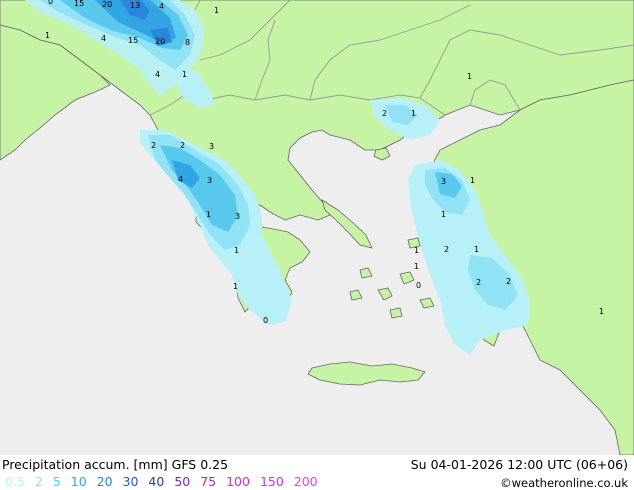 This screenshot has width=634, height=490. Describe the element at coordinates (182, 481) in the screenshot. I see `legend-item: 50` at that location.